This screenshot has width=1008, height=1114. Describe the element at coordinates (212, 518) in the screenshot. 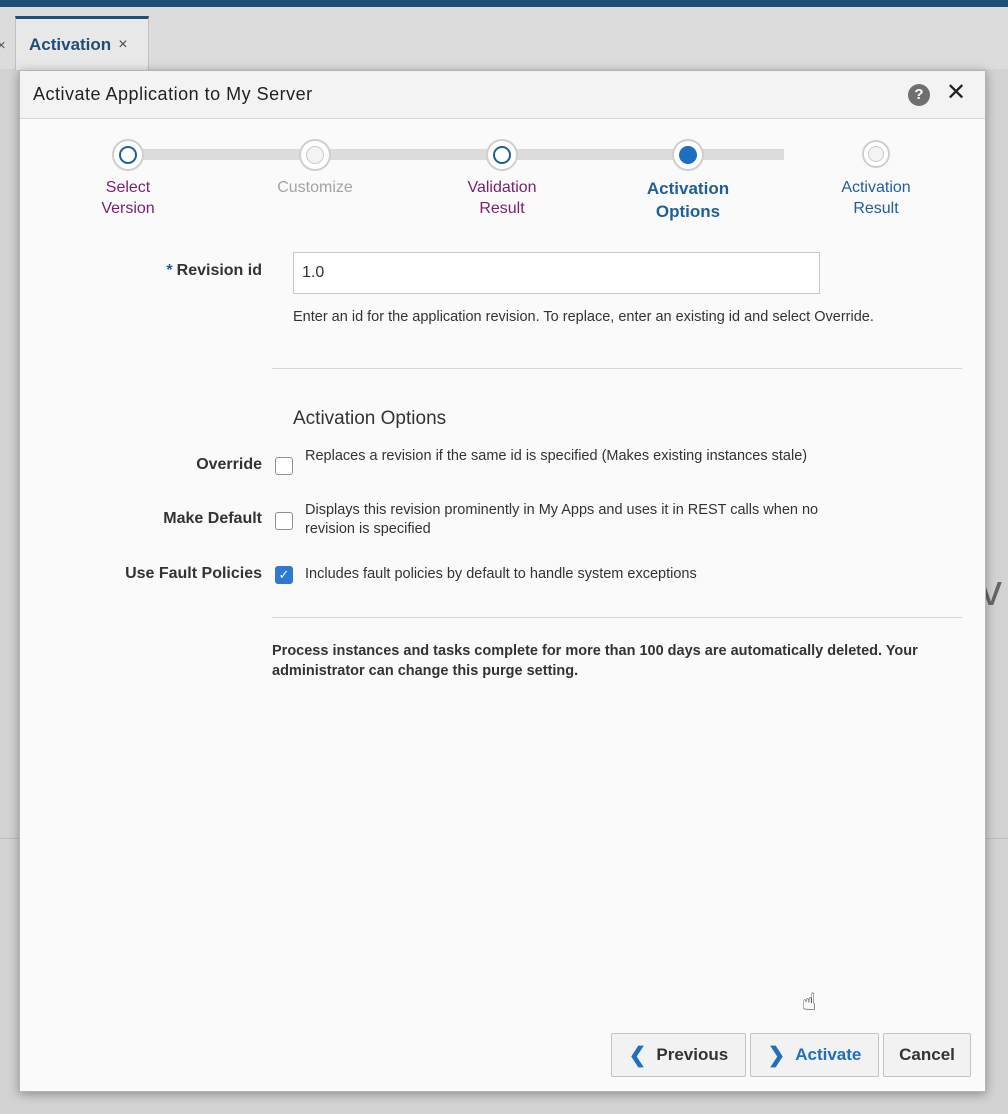

I see `make-default-label: Make Default` at that location.